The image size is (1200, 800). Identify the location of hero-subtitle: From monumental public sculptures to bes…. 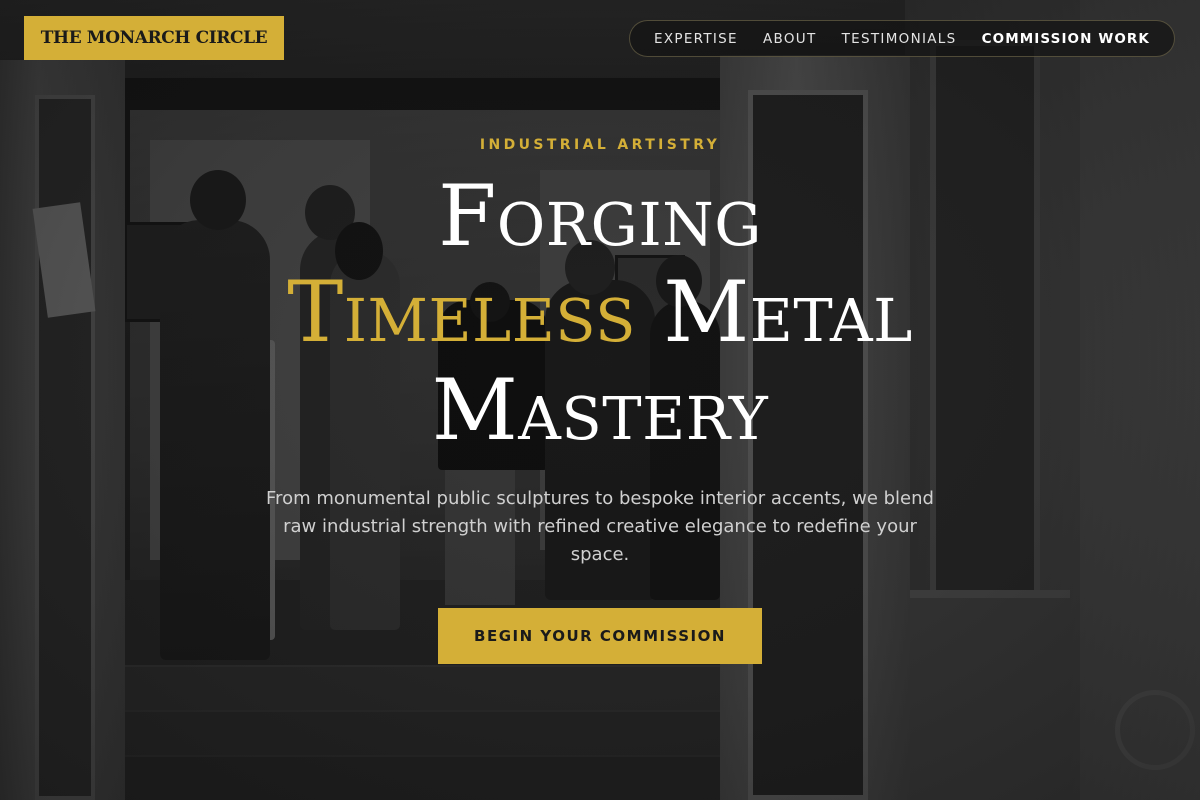
(600, 526).